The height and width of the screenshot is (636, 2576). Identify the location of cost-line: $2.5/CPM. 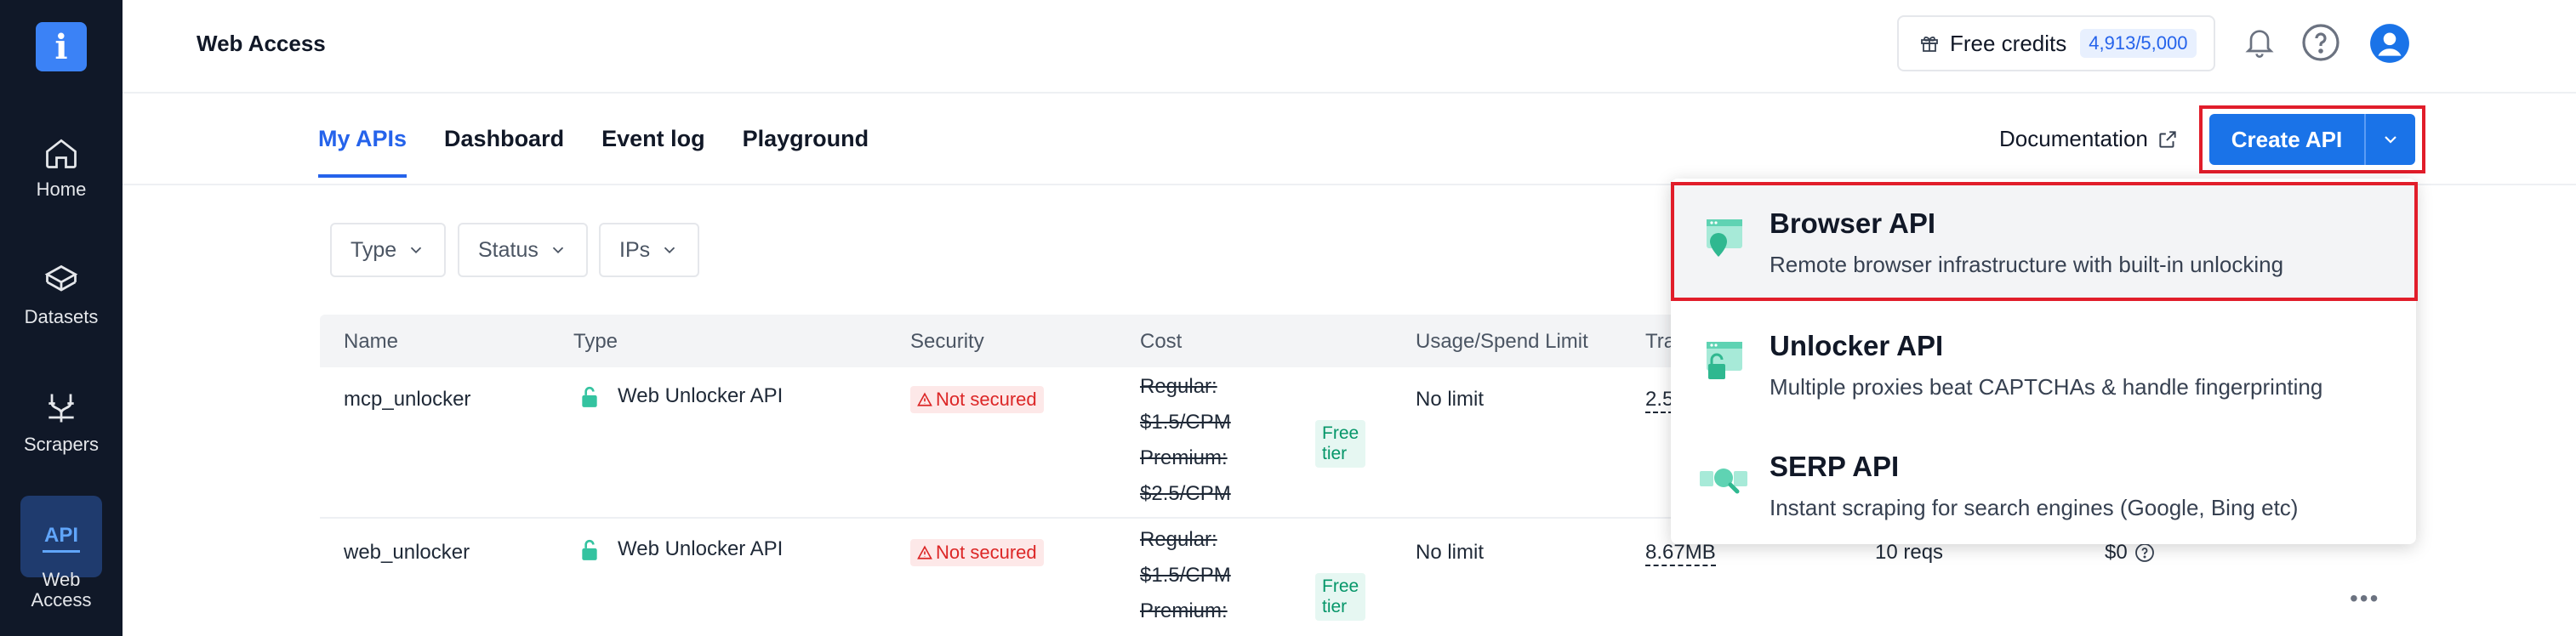
(1185, 493).